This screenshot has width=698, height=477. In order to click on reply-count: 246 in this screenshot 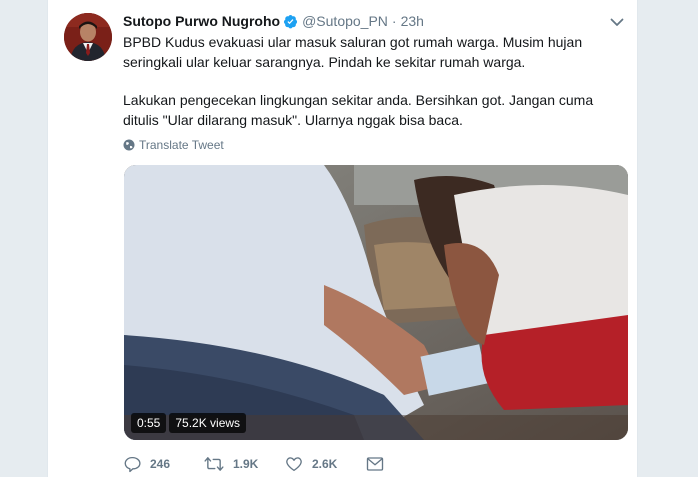, I will do `click(160, 464)`.